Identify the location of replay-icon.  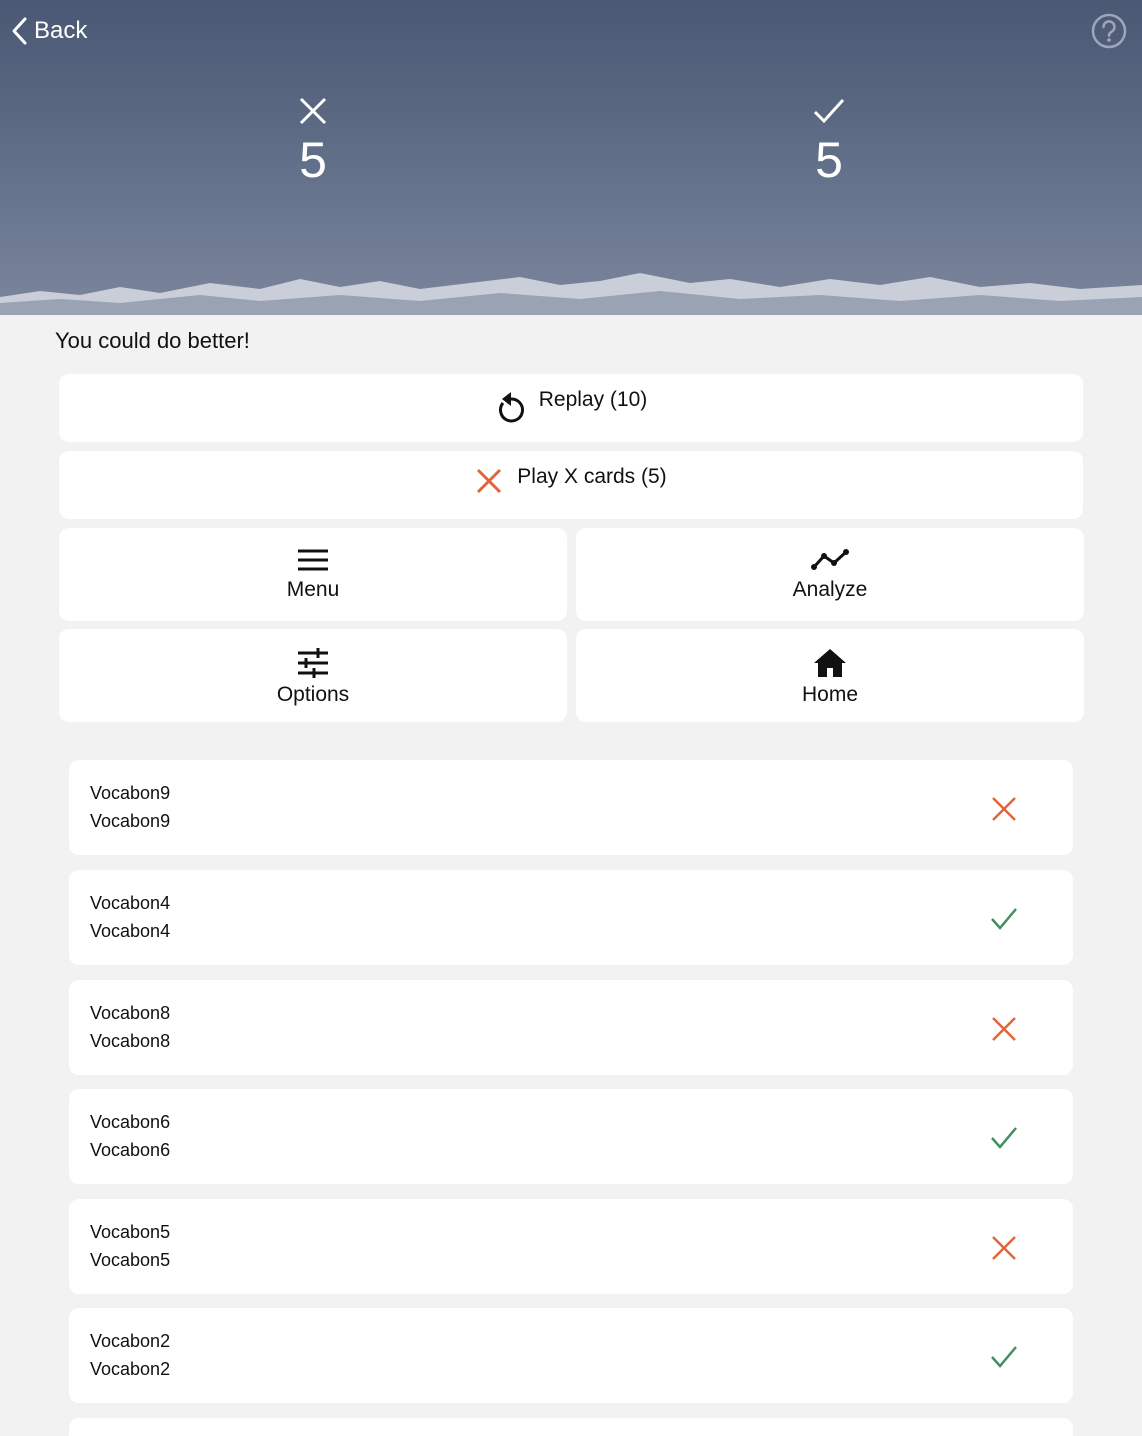
(511, 407).